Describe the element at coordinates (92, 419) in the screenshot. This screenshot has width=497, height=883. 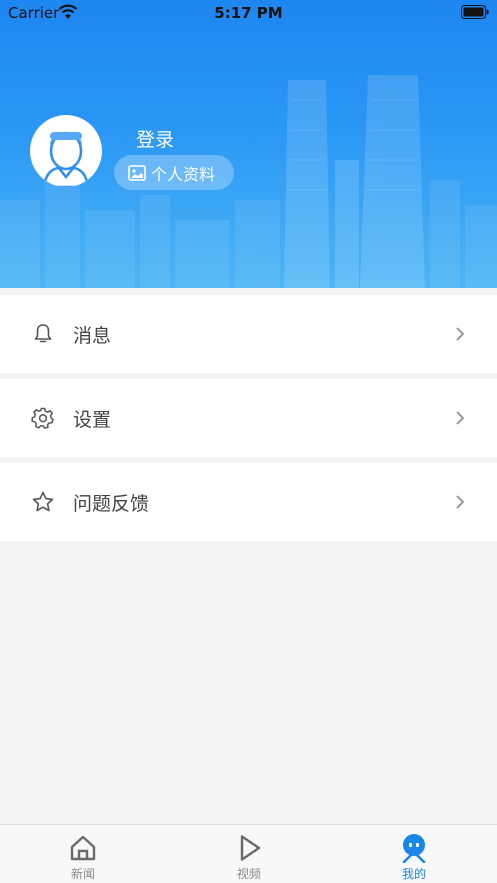
I see `menu-item-label: 设置` at that location.